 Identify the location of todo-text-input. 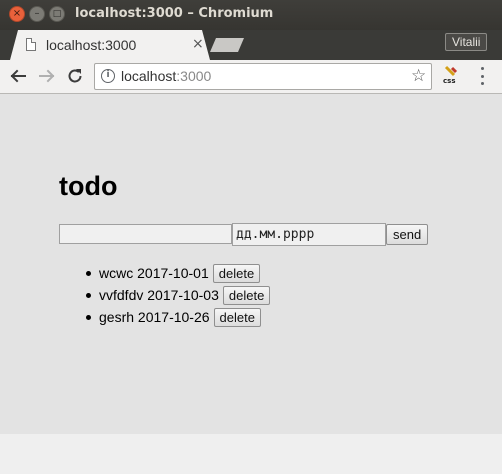
(145, 234).